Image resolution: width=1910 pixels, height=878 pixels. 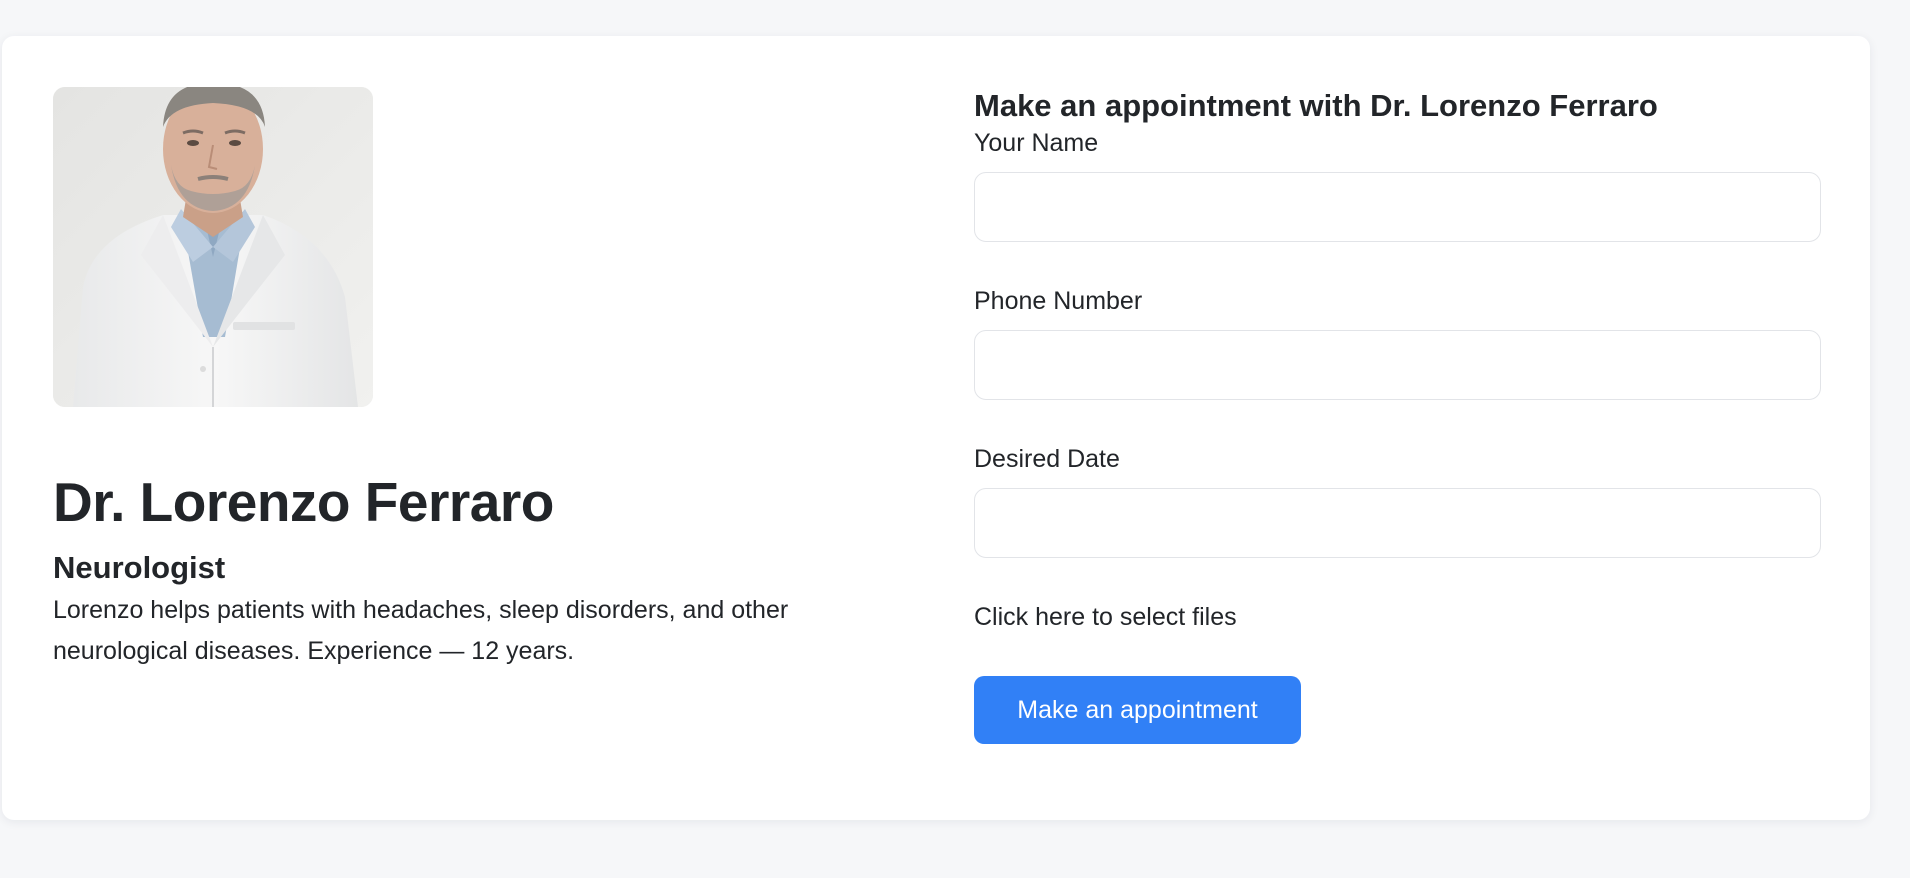 I want to click on date-label: Desired Date, so click(x=1047, y=459).